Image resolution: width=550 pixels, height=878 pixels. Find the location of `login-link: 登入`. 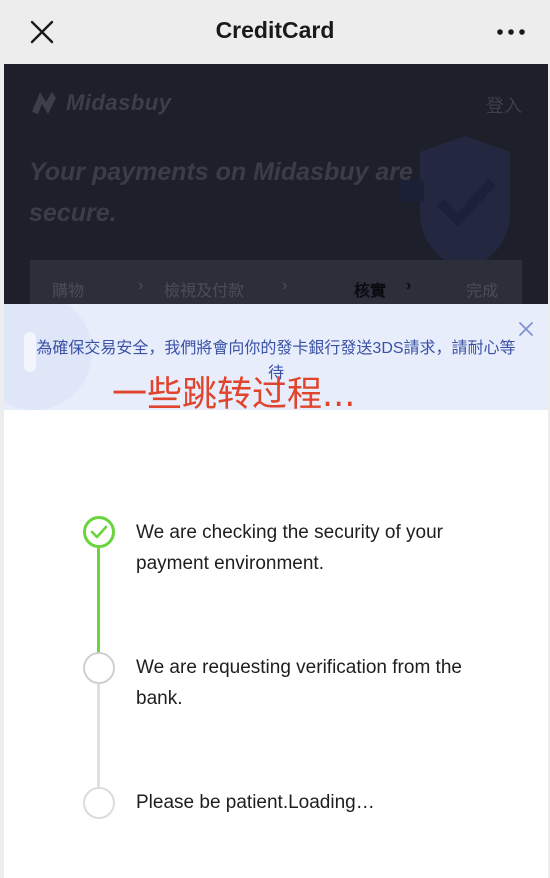

login-link: 登入 is located at coordinates (504, 105).